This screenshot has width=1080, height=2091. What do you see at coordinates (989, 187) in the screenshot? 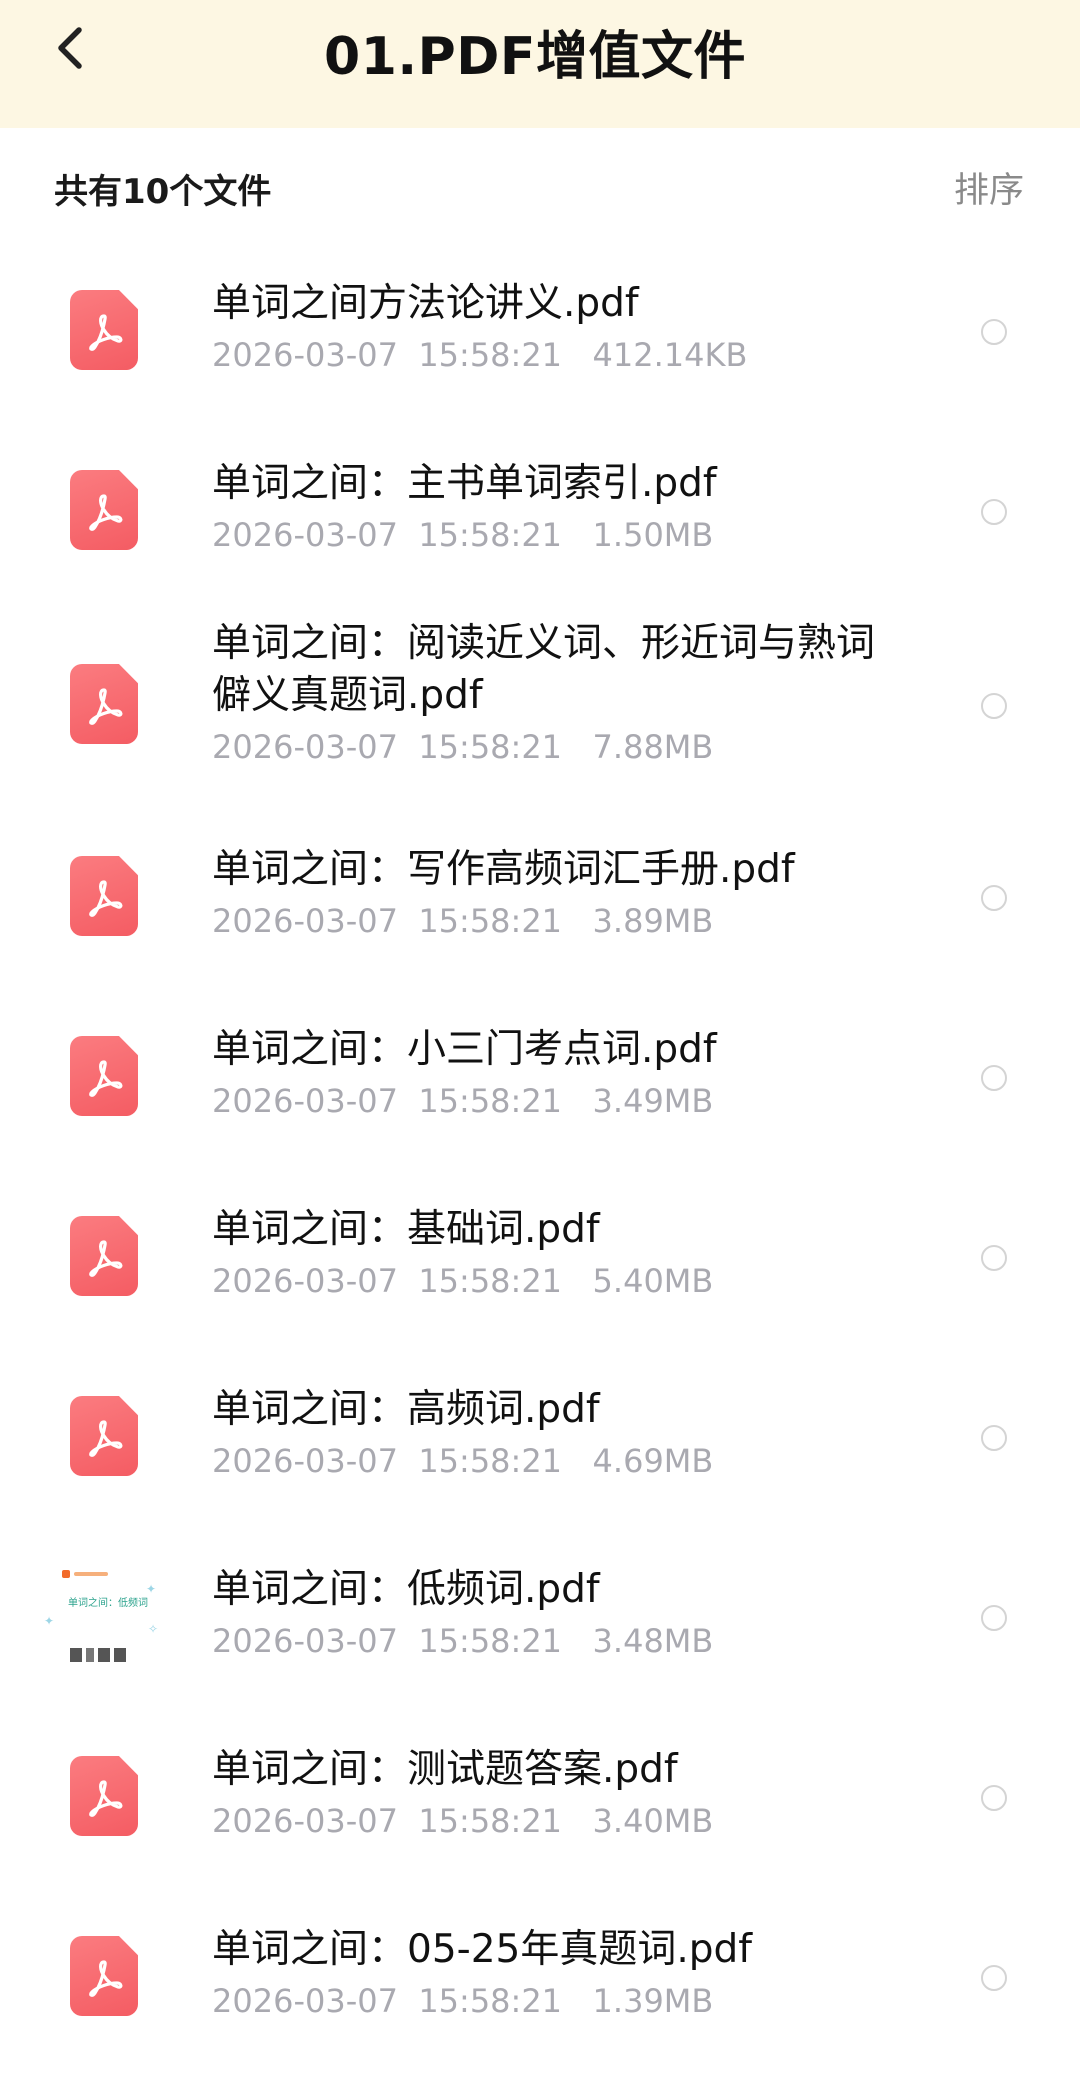
I see `sort-button: 排序` at bounding box center [989, 187].